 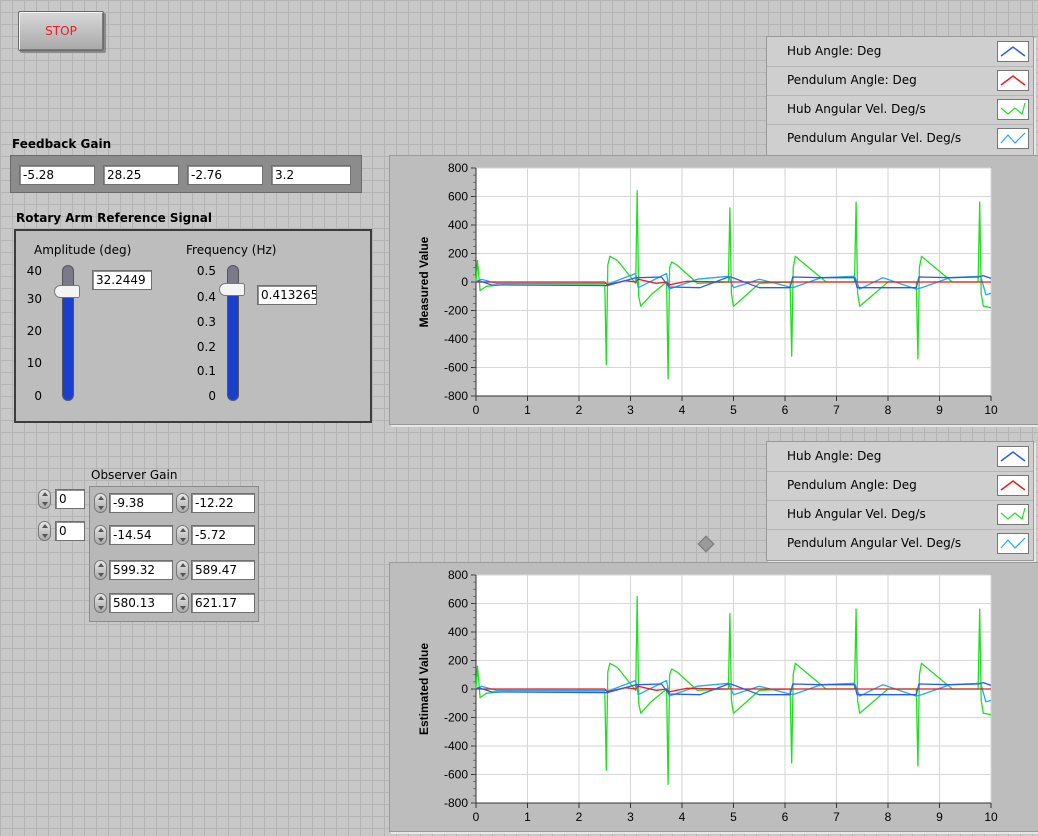 What do you see at coordinates (62, 144) in the screenshot?
I see `feedback-gain-label: Feedback Gain` at bounding box center [62, 144].